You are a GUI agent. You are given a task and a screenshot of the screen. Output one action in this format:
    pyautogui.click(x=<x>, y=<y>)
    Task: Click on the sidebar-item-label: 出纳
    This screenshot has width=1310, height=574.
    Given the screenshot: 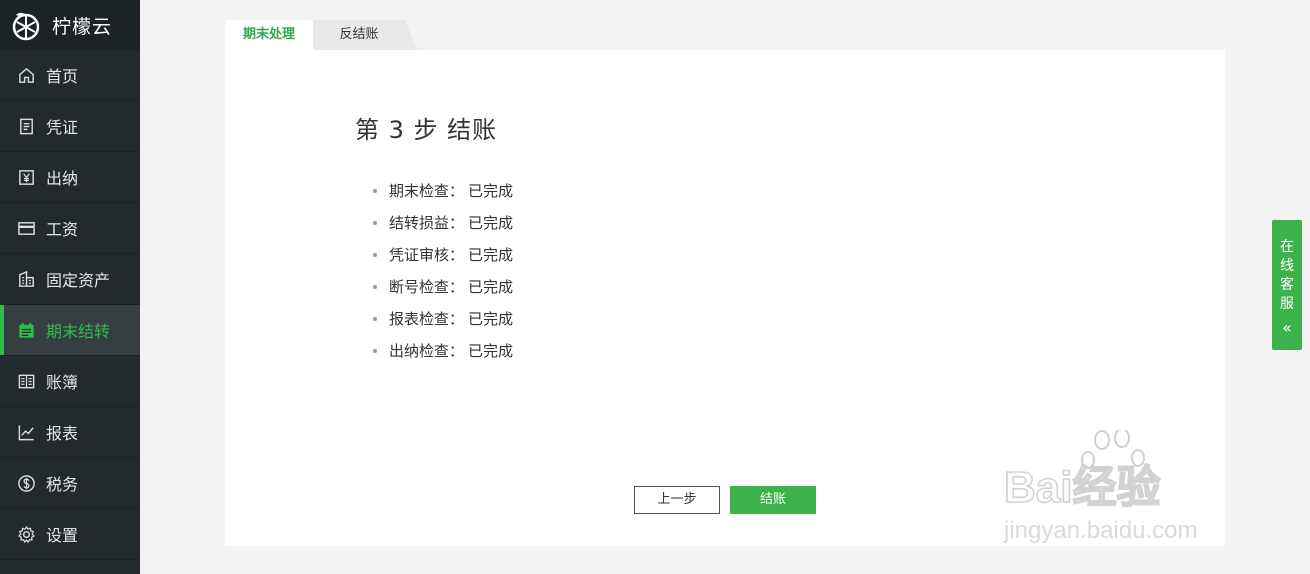 What is the action you would take?
    pyautogui.click(x=62, y=178)
    